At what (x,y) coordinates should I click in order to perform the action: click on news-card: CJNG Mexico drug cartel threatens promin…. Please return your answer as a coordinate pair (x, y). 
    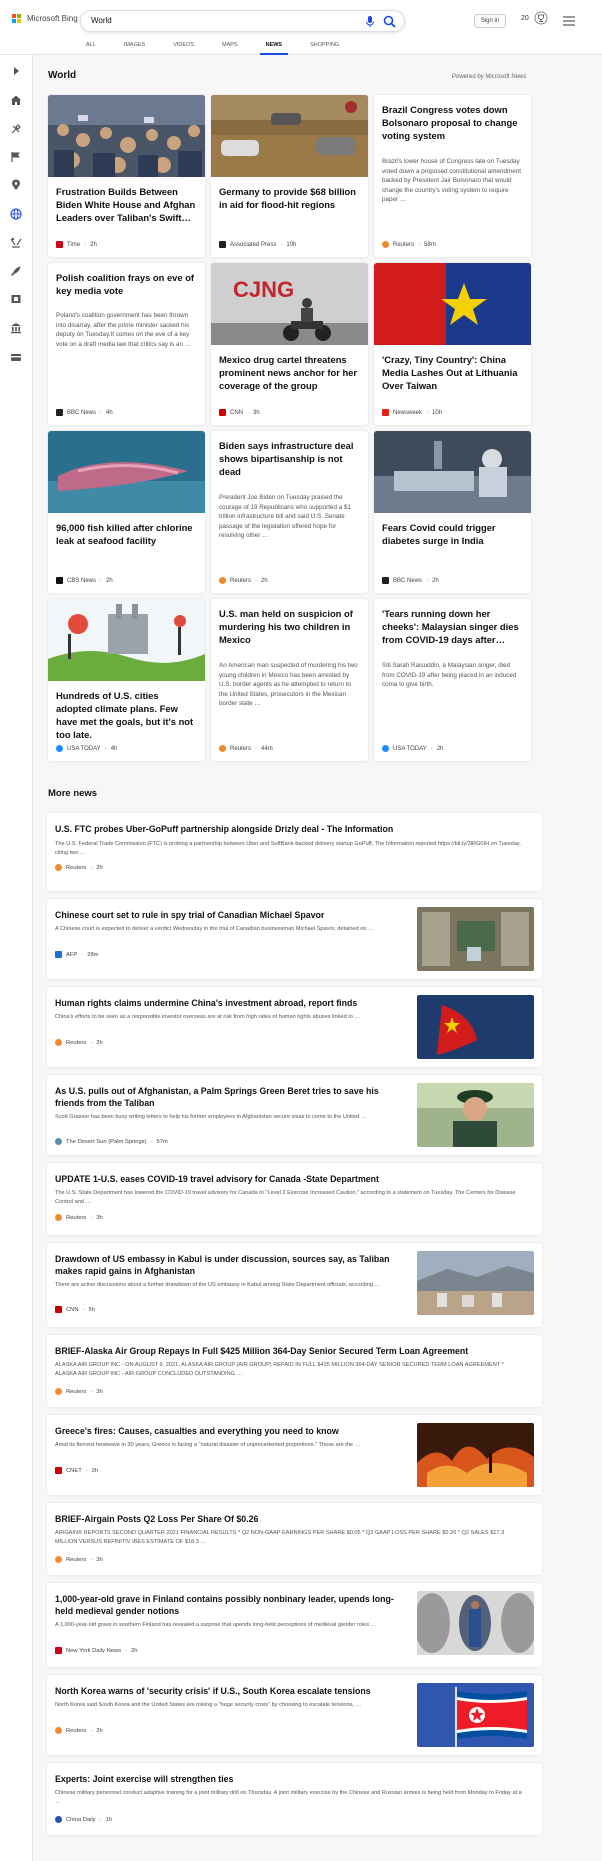
    Looking at the image, I should click on (289, 344).